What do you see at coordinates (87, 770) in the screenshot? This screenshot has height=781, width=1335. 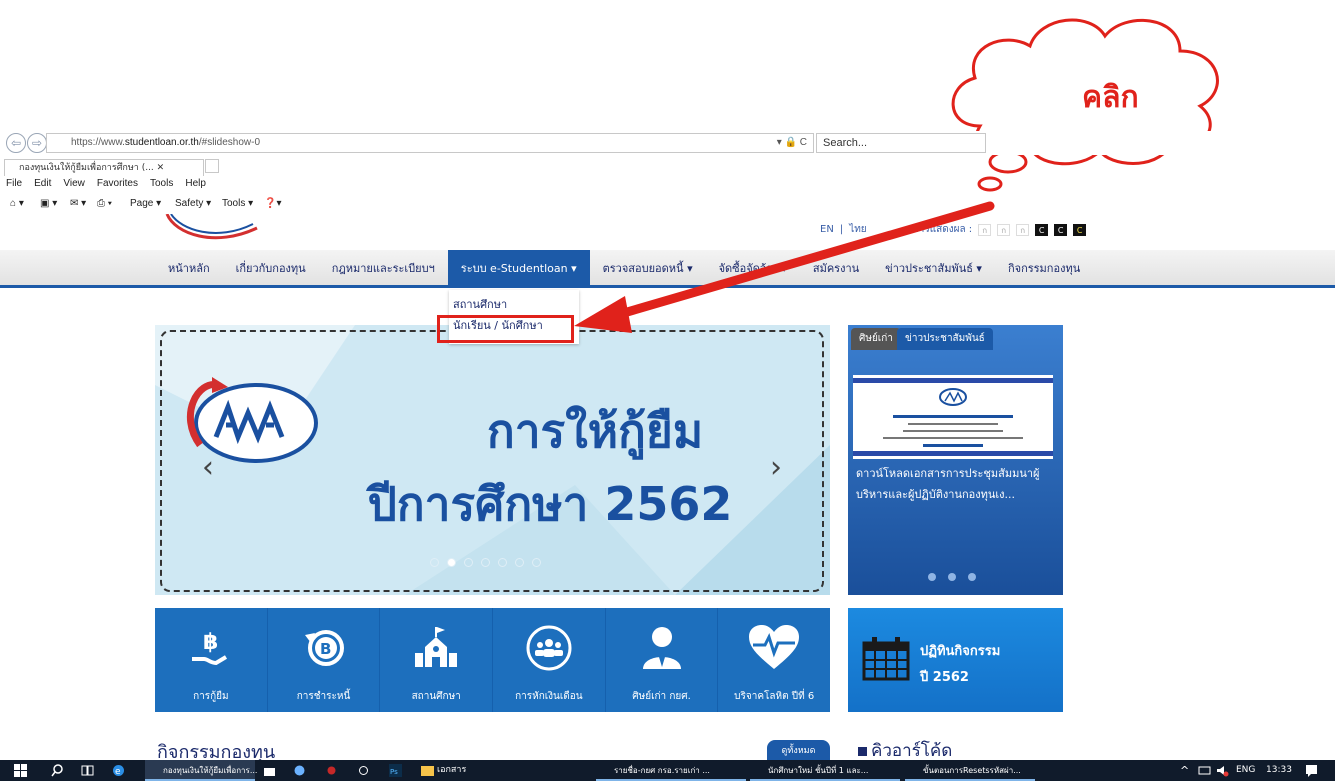 I see `task-view-icon` at bounding box center [87, 770].